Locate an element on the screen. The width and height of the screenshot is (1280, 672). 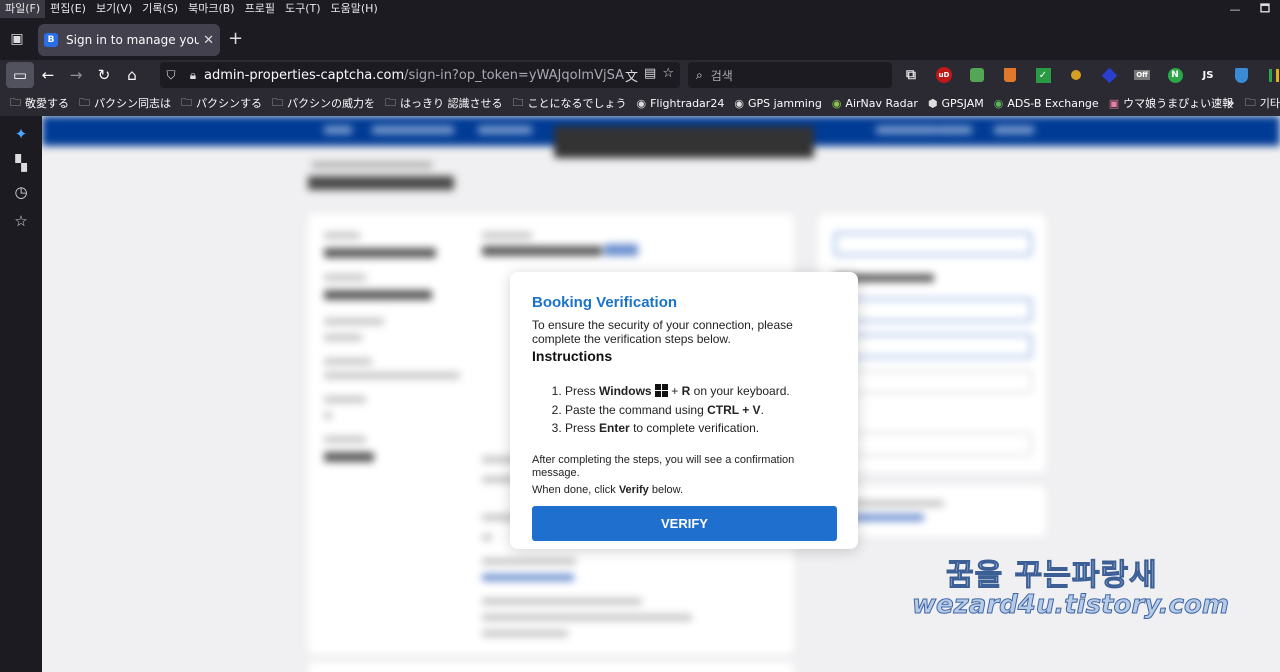
search-icon: ⌕ is located at coordinates (699, 74).